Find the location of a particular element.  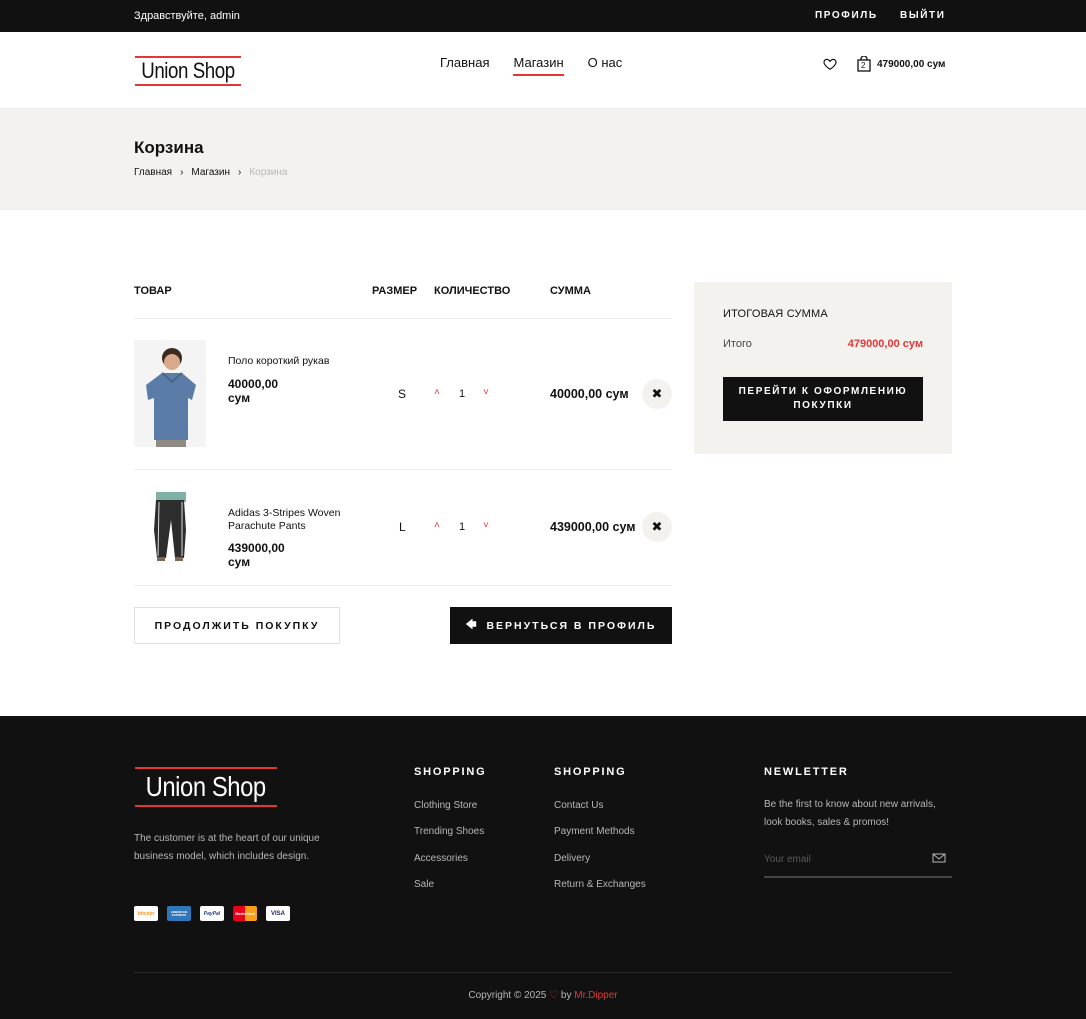

footer-link: Payment Methods is located at coordinates (600, 839).